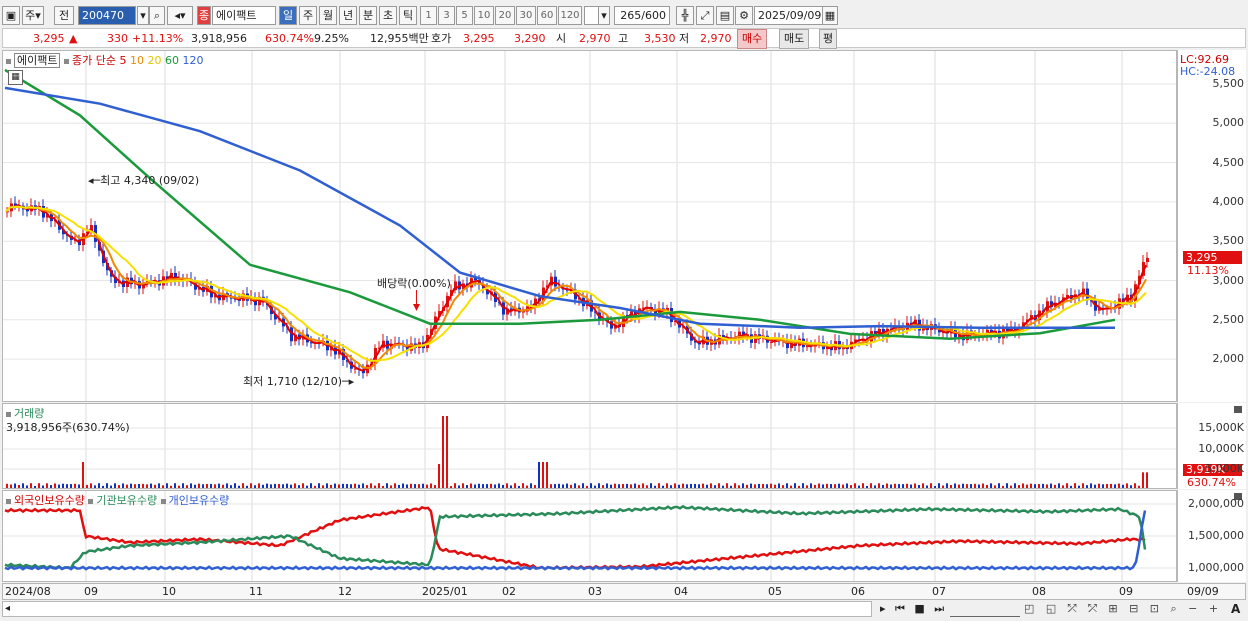 The width and height of the screenshot is (1248, 621). What do you see at coordinates (1228, 241) in the screenshot?
I see `price-axis-label: 3,500` at bounding box center [1228, 241].